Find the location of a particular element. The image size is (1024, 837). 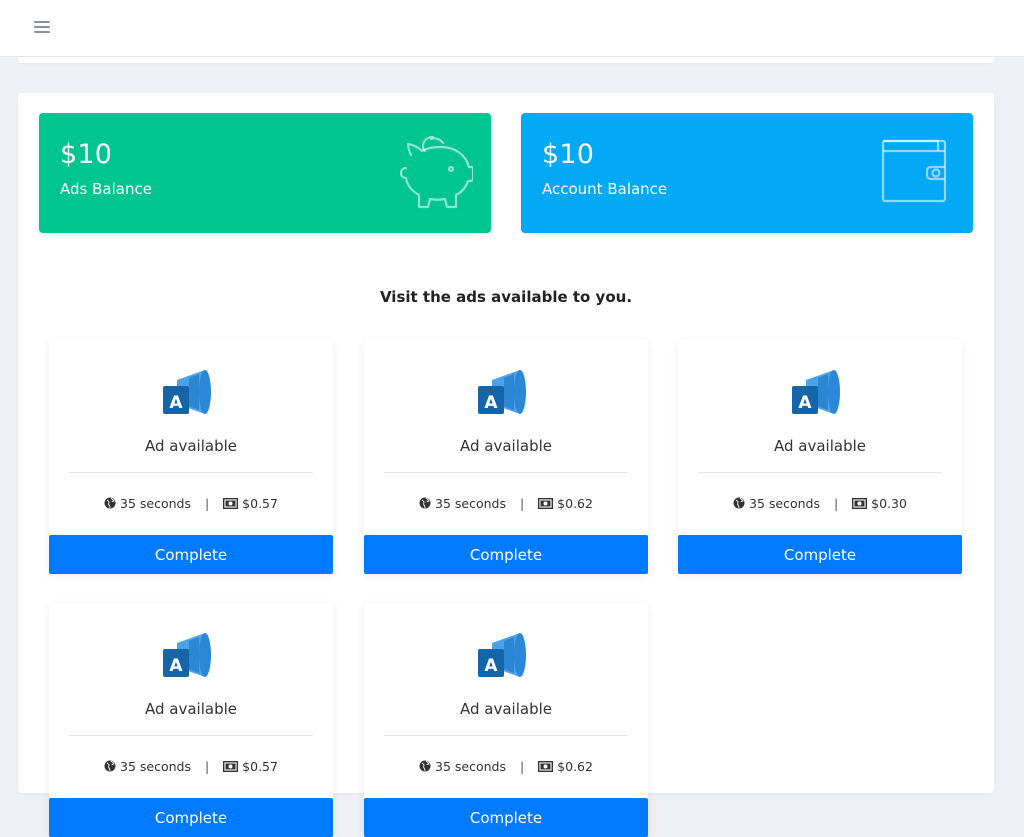

ad-meta: 35 seconds | $0.30 is located at coordinates (820, 503).